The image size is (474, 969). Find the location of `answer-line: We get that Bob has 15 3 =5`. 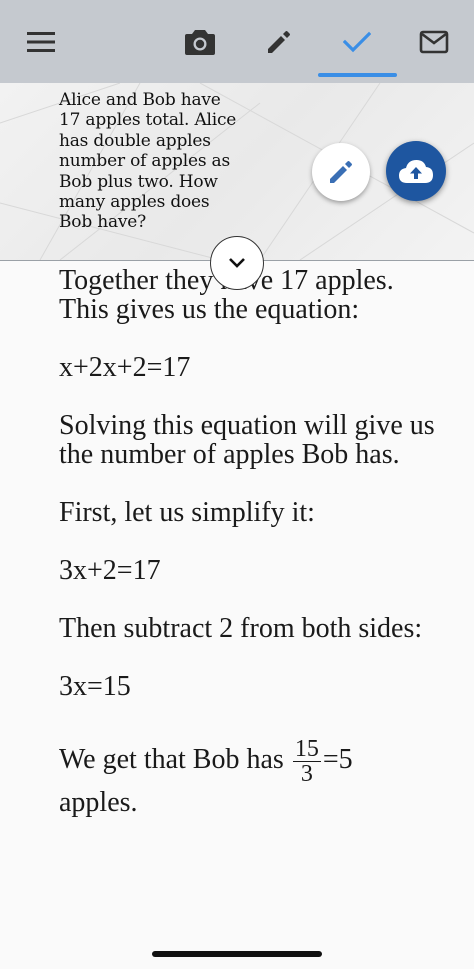

answer-line: We get that Bob has 15 3 =5 is located at coordinates (254, 761).